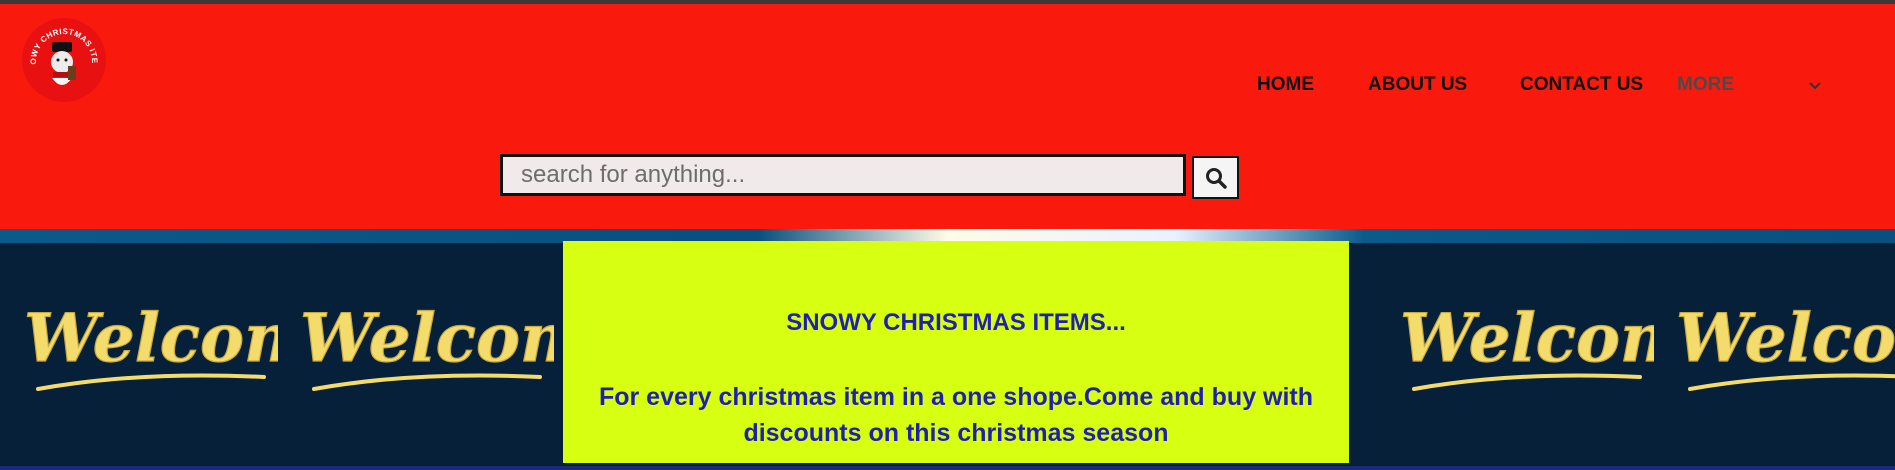 This screenshot has width=1895, height=470. I want to click on site-logo: SNOWY CHRISTMAS ITEMS, so click(64, 60).